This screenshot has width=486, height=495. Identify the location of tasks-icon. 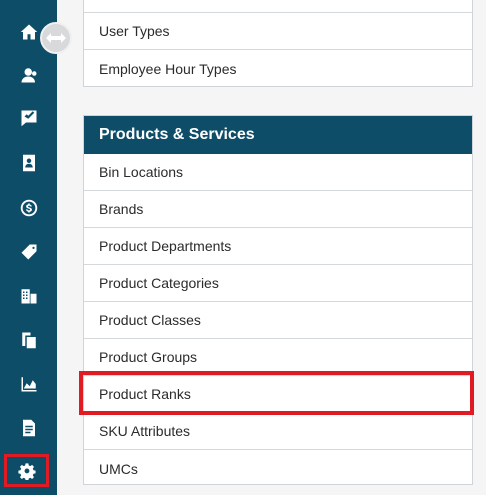
(28, 118).